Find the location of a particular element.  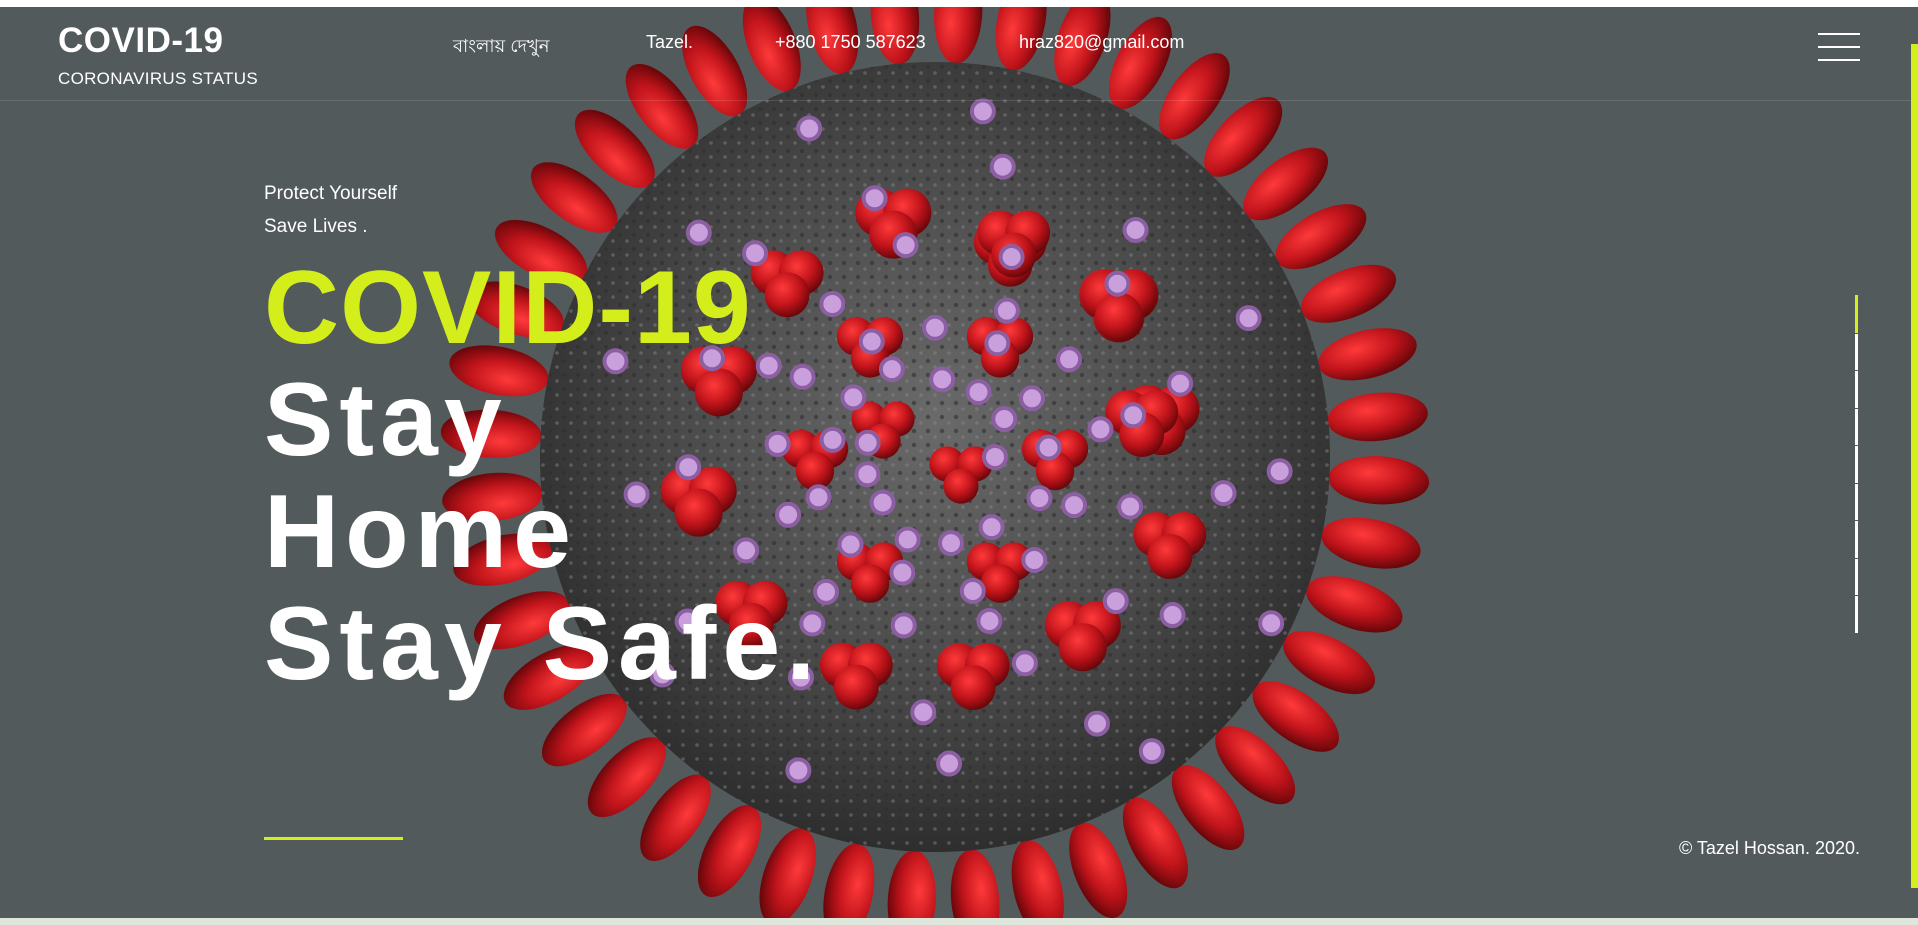

headline-line-2: Home is located at coordinates (420, 532).